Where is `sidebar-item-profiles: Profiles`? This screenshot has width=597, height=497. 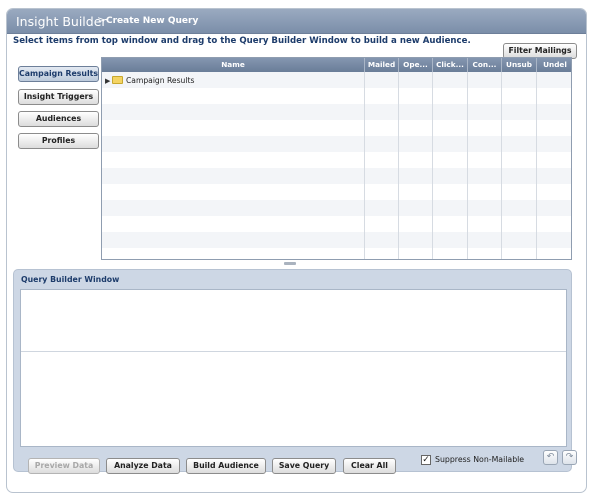
sidebar-item-profiles: Profiles is located at coordinates (58, 141).